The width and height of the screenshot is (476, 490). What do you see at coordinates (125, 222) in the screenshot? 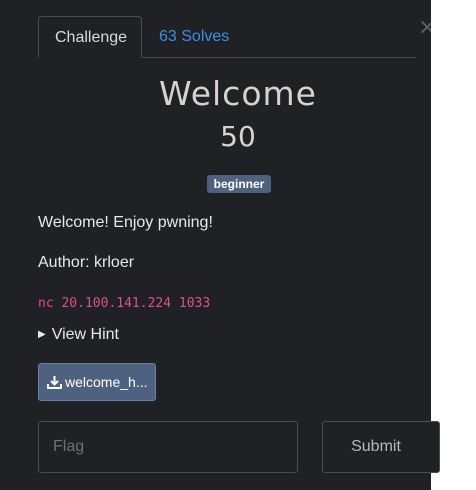
I see `challenge-description: Welcome! Enjoy pwning!` at bounding box center [125, 222].